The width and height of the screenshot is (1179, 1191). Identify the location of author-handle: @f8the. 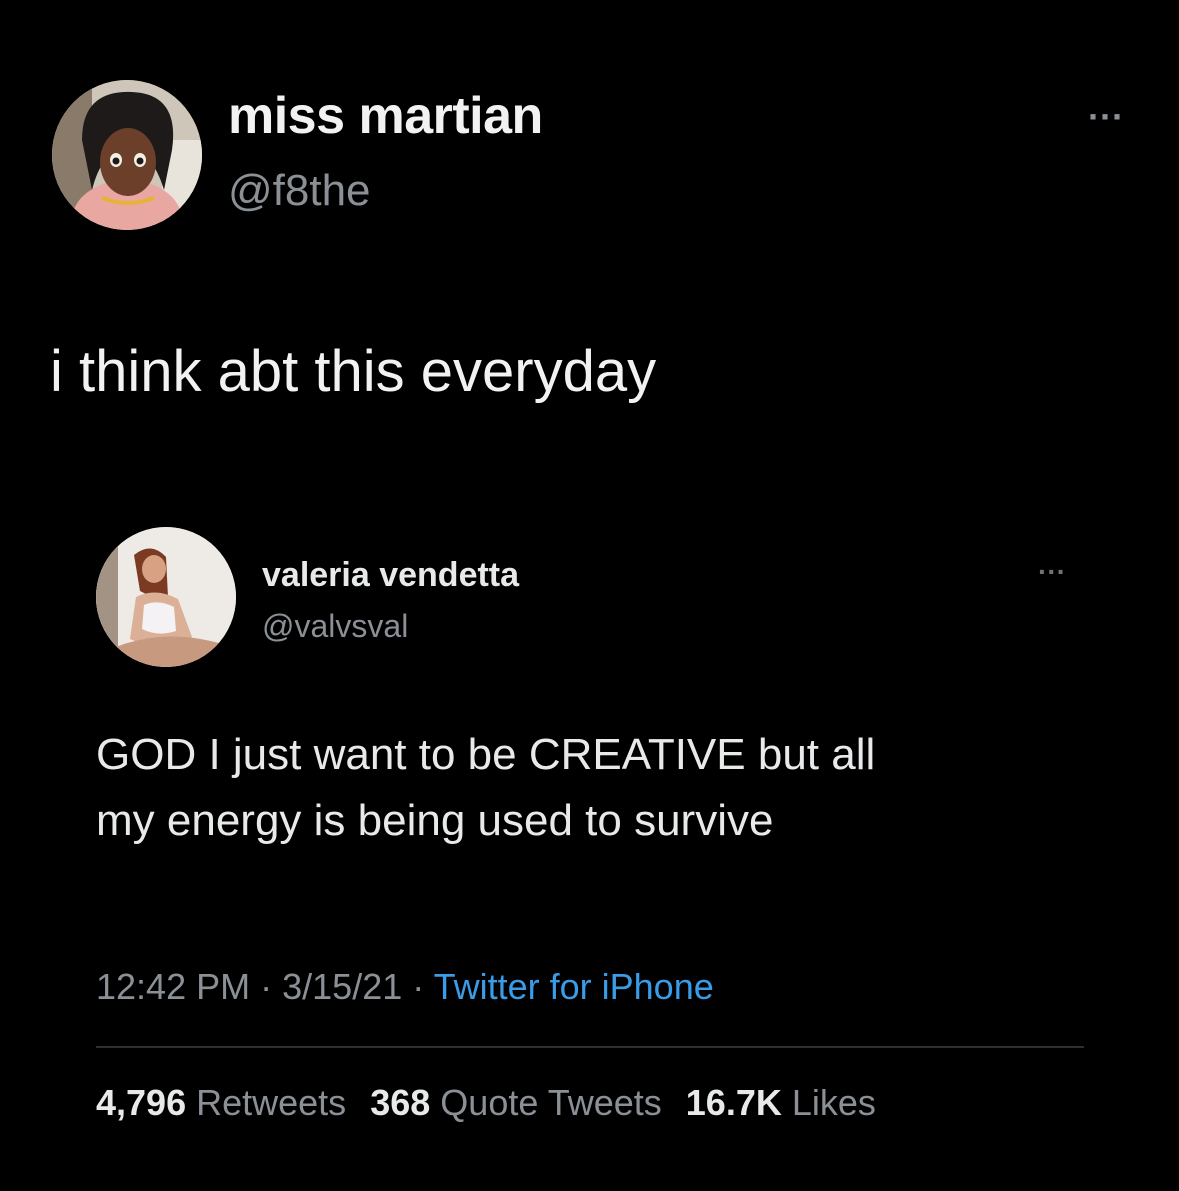
(299, 191).